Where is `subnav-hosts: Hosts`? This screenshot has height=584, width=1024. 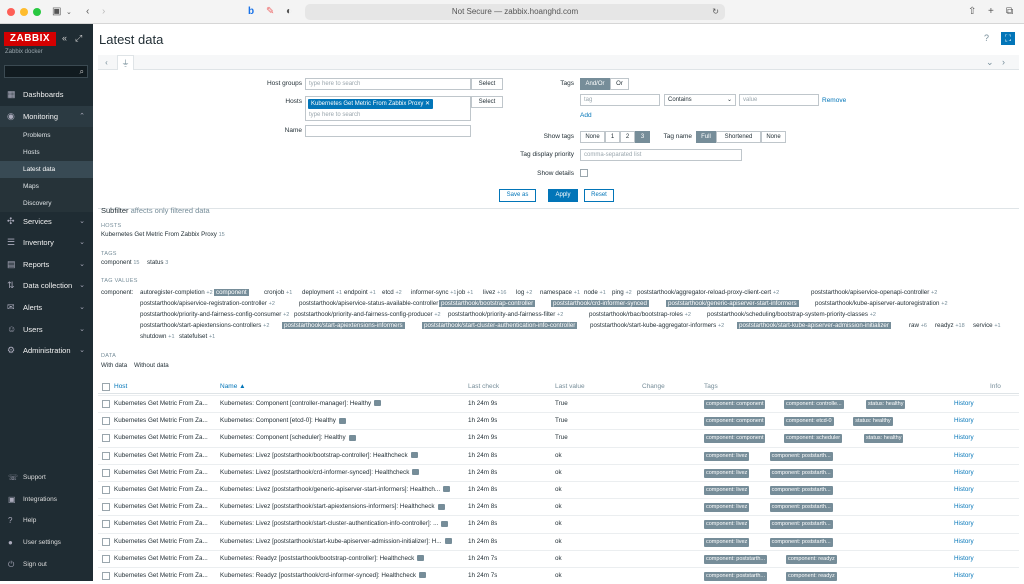 subnav-hosts: Hosts is located at coordinates (46, 152).